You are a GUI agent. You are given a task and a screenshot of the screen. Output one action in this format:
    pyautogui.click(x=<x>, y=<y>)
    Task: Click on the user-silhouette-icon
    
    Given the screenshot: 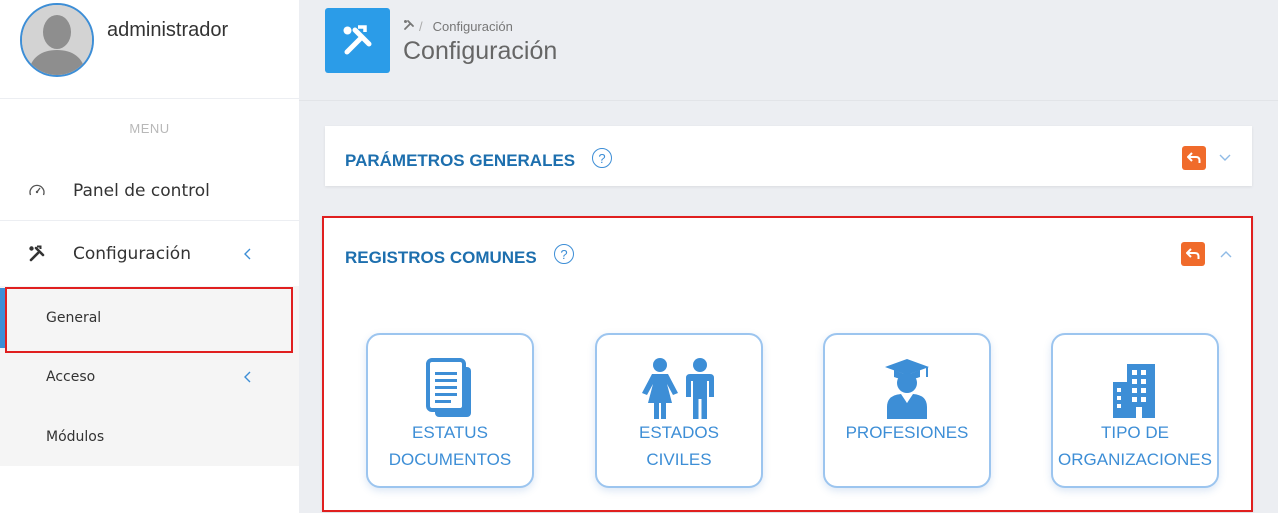 What is the action you would take?
    pyautogui.click(x=57, y=40)
    